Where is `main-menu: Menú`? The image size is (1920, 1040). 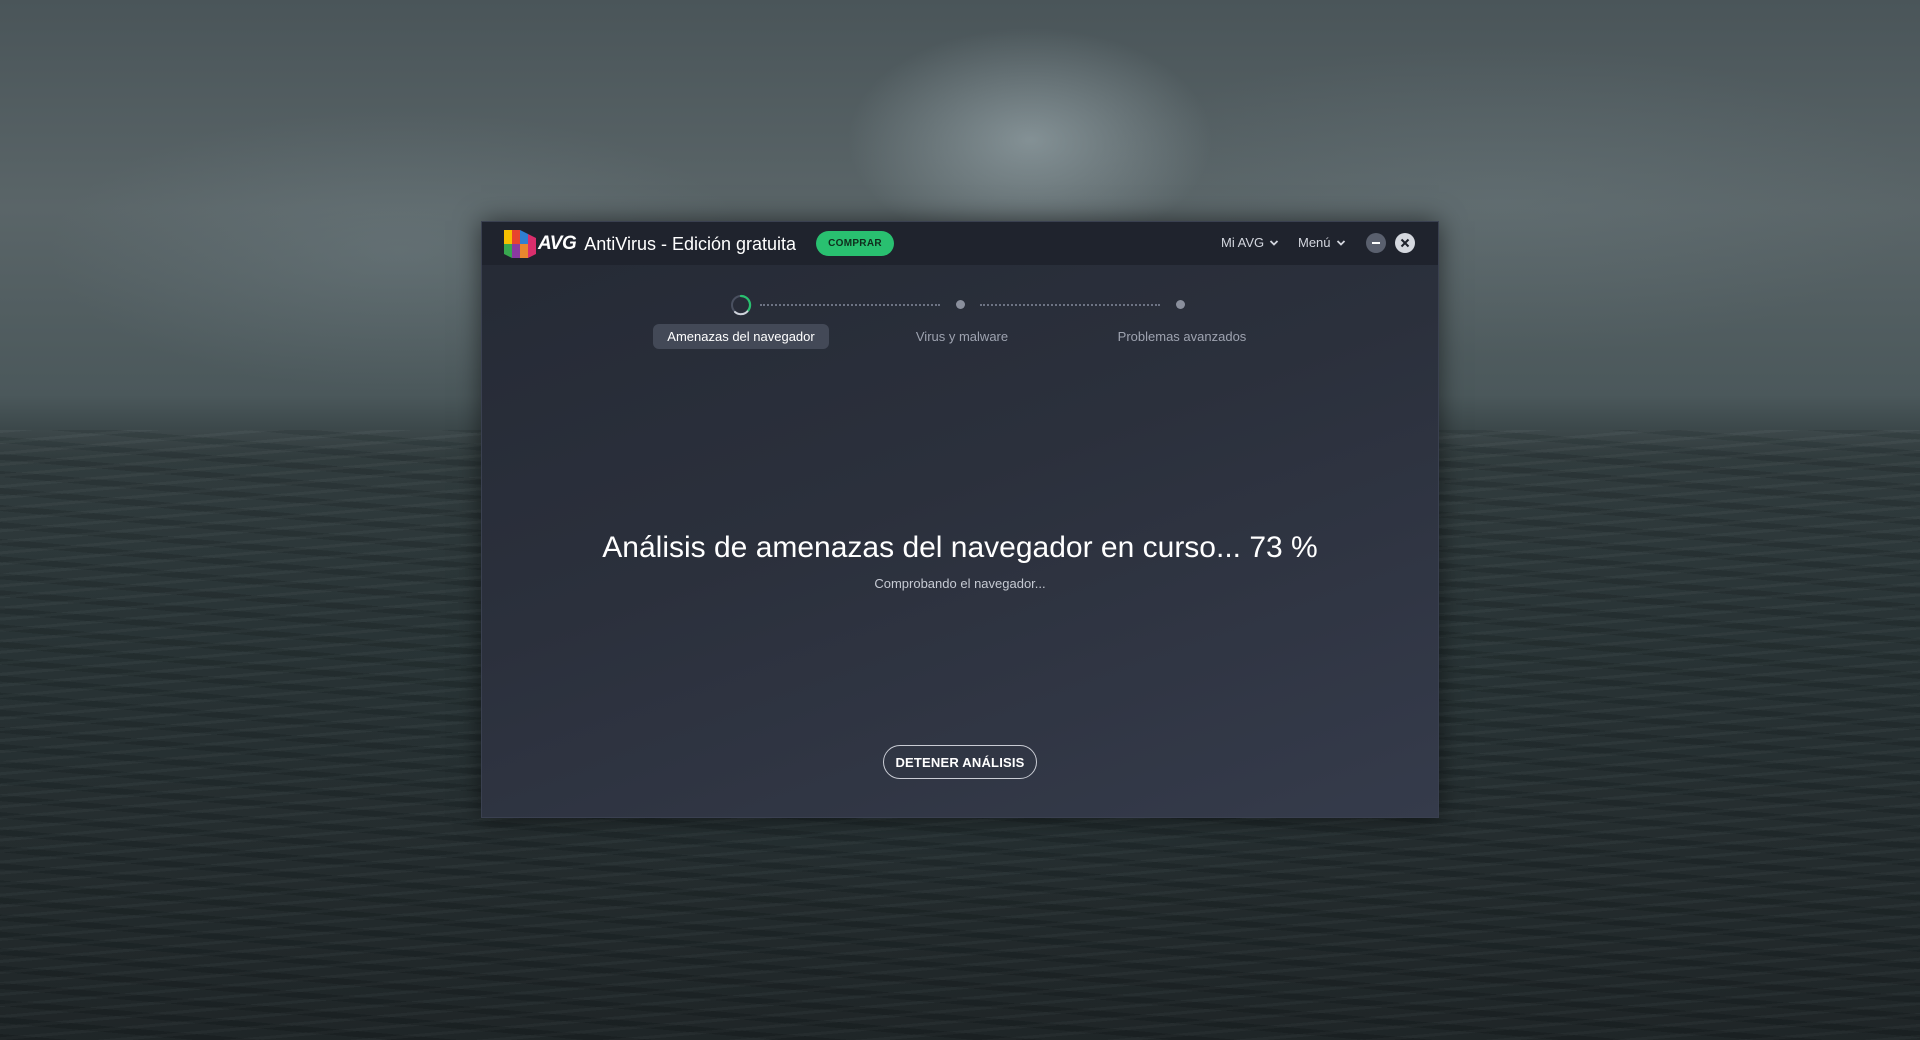 main-menu: Menú is located at coordinates (1322, 242).